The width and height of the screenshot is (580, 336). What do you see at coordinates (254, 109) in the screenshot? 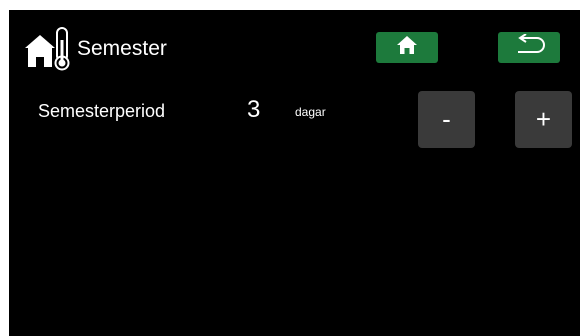
I see `setting-value: 3` at bounding box center [254, 109].